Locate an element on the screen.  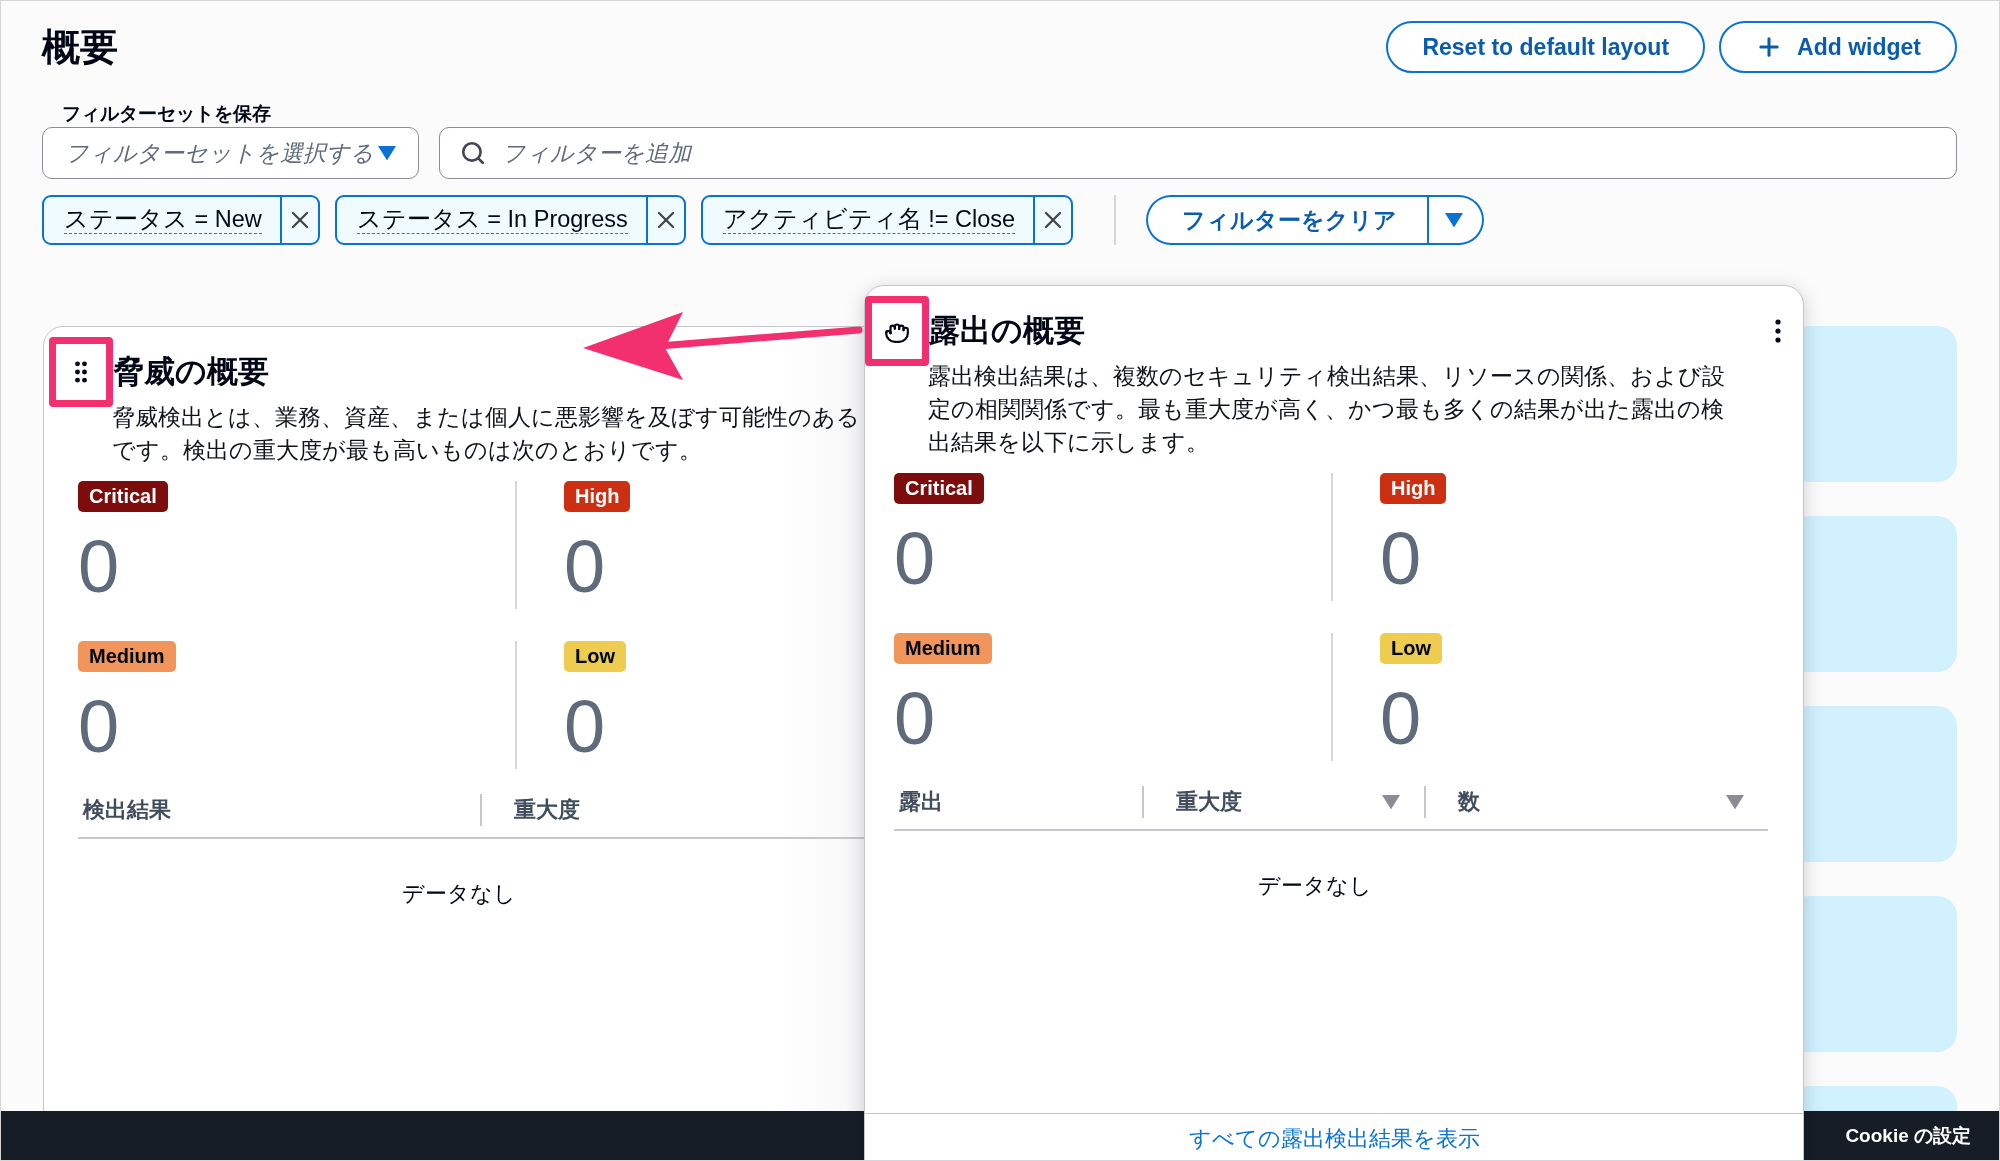
column-header: 数 is located at coordinates (1469, 802).